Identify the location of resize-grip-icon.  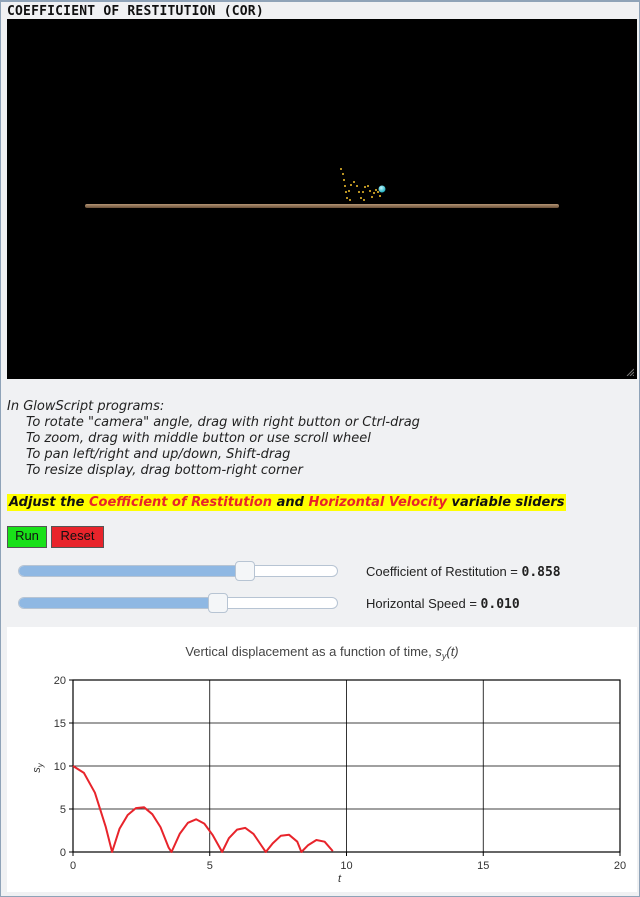
(630, 372).